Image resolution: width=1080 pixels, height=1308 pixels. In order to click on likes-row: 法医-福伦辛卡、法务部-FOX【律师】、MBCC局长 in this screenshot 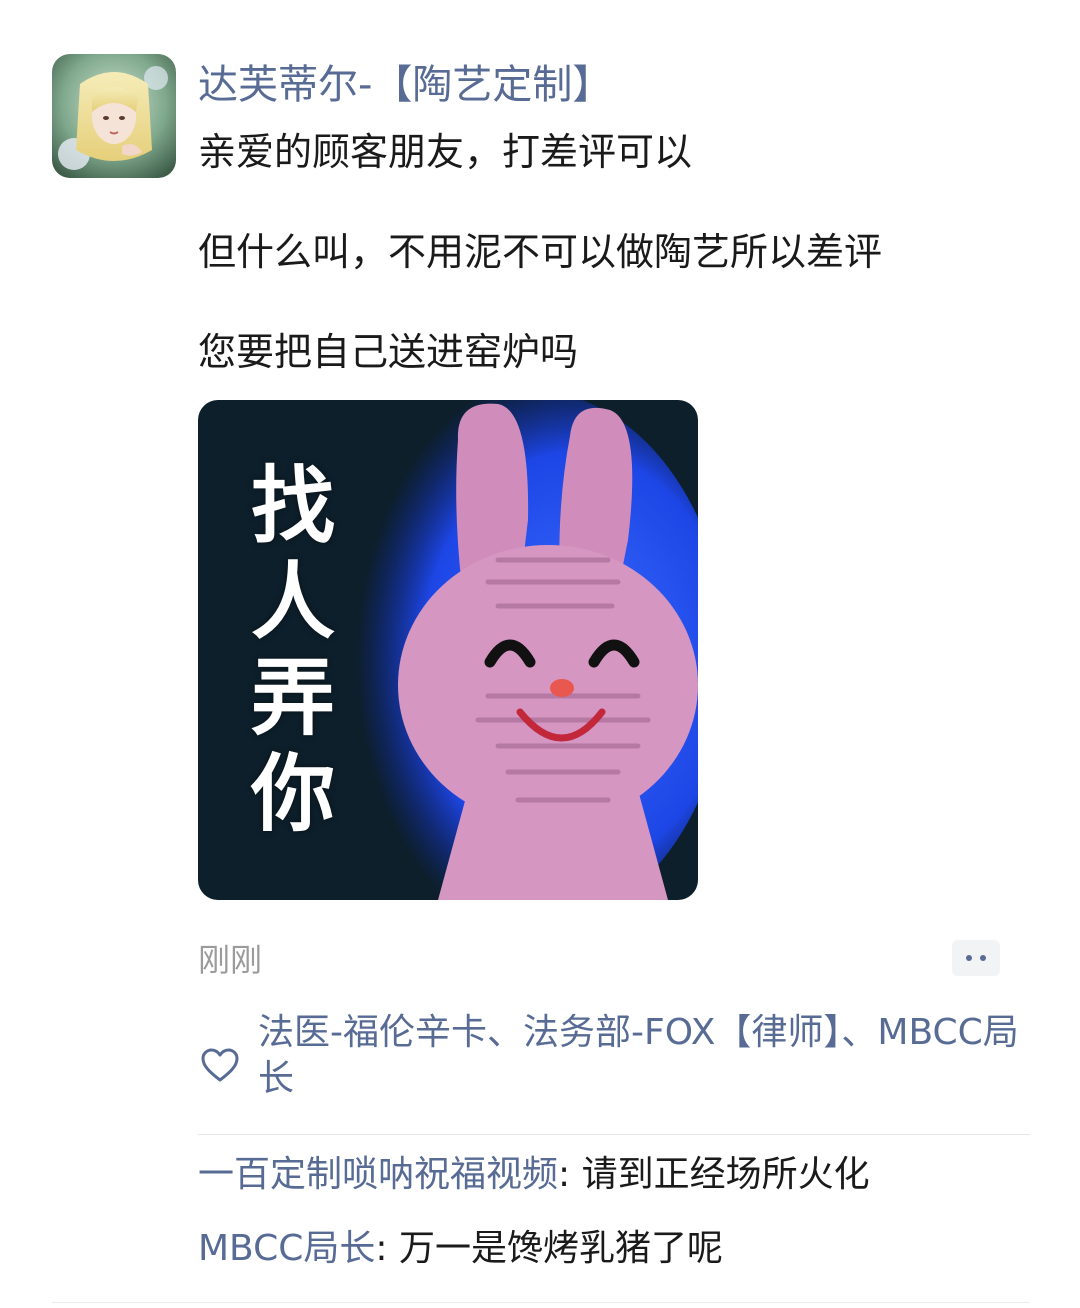, I will do `click(614, 1065)`.